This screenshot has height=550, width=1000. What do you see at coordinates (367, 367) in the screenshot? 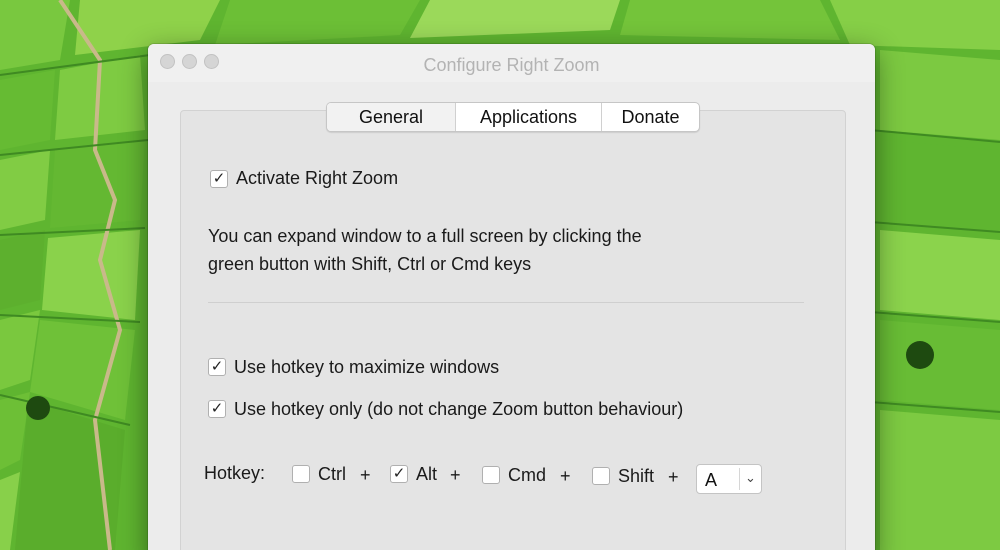
I see `use-hotkey-label: Use hotkey to maximize windows` at bounding box center [367, 367].